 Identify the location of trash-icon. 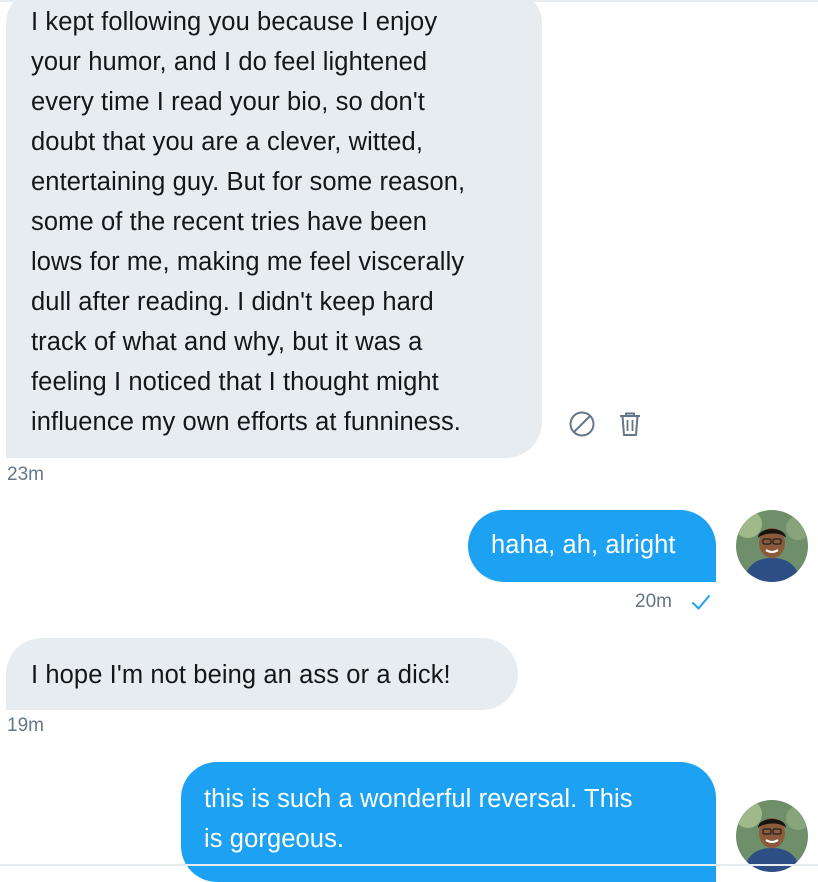
(630, 424).